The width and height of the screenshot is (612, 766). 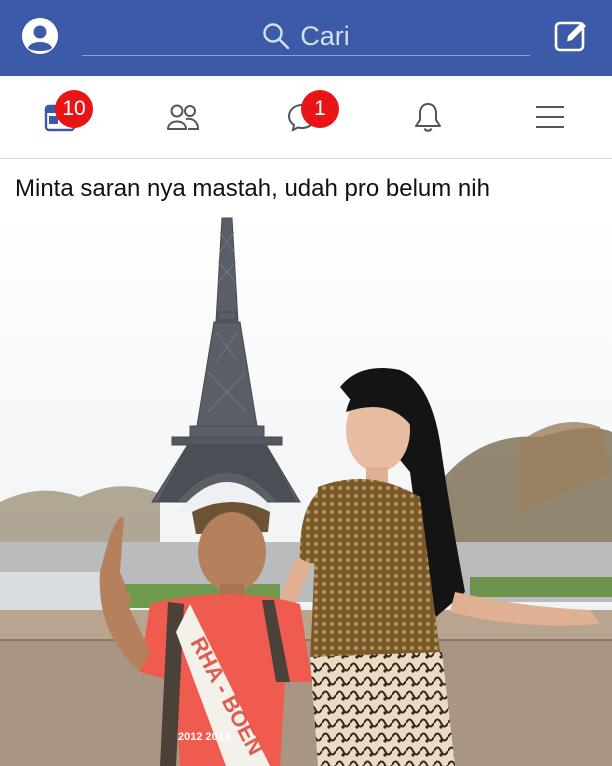 I want to click on nav-menu, so click(x=550, y=117).